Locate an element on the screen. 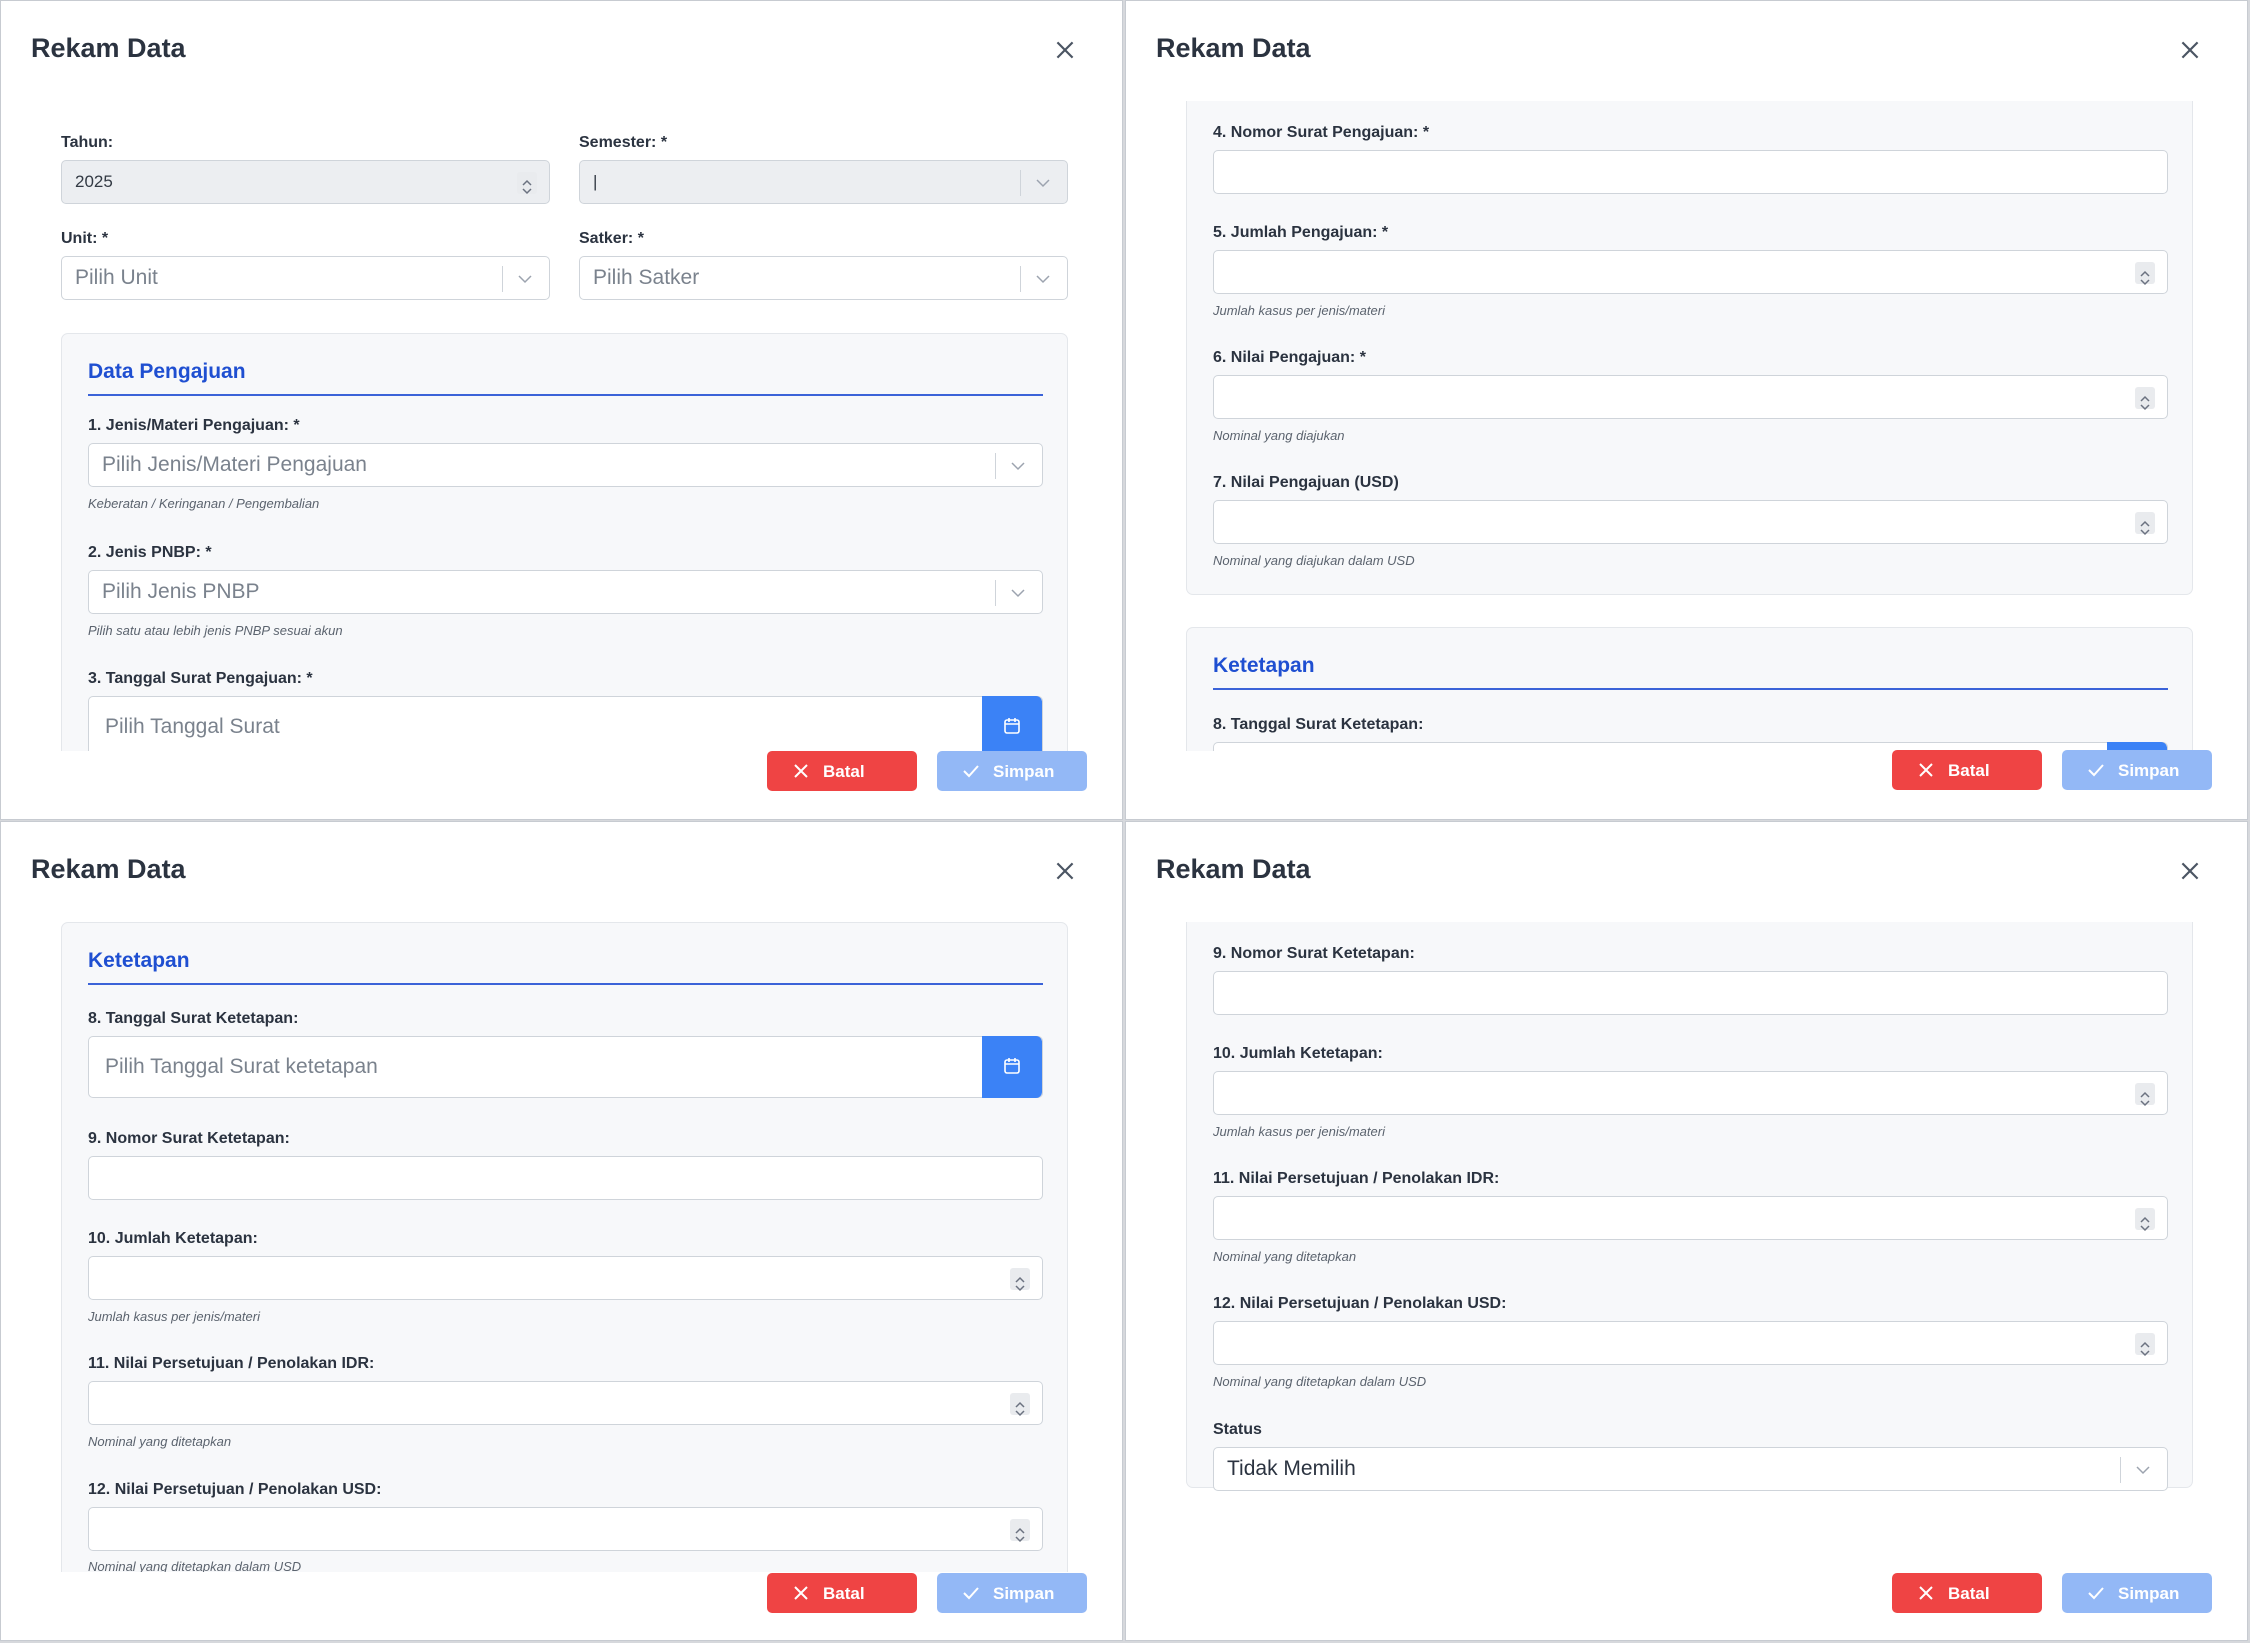 This screenshot has height=1643, width=2250. jenis-materi-select: Pilih Jenis/Materi Pengajuan is located at coordinates (565, 465).